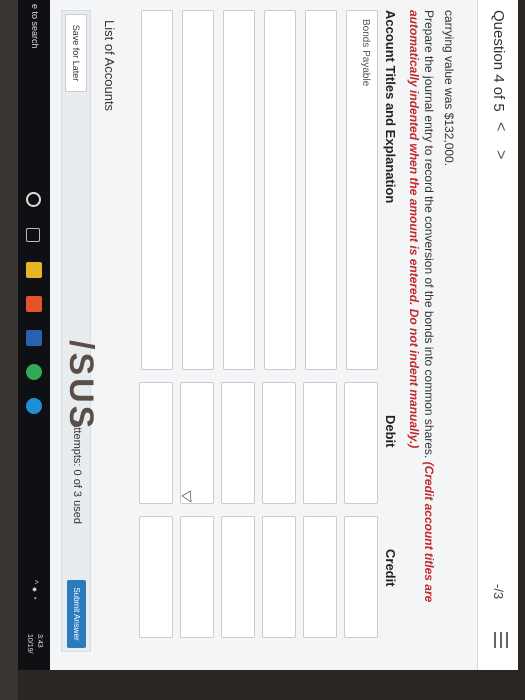 This screenshot has width=525, height=700. What do you see at coordinates (76, 614) in the screenshot?
I see `submit-answer-button: Submit Answer` at bounding box center [76, 614].